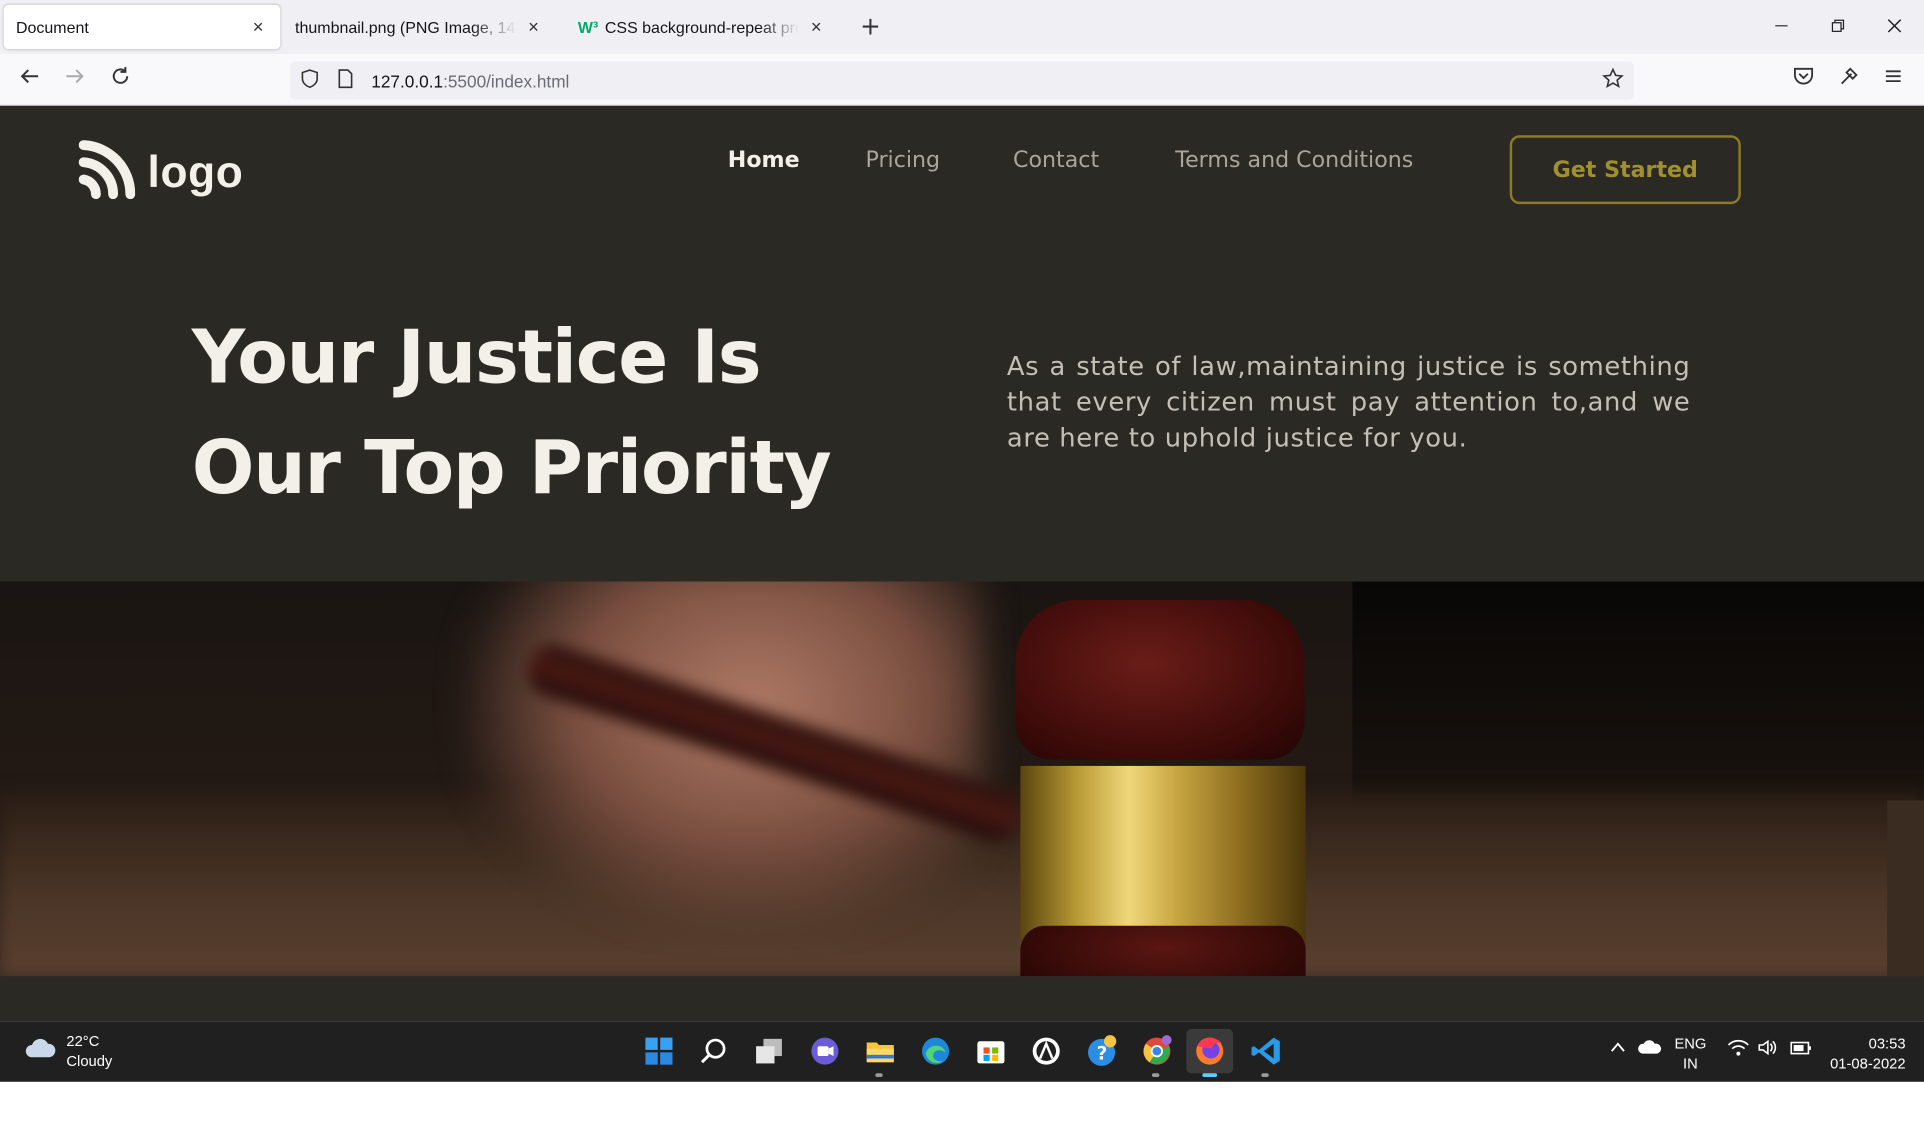 This screenshot has width=1924, height=1140. Describe the element at coordinates (75, 81) in the screenshot. I see `forward-icon` at that location.